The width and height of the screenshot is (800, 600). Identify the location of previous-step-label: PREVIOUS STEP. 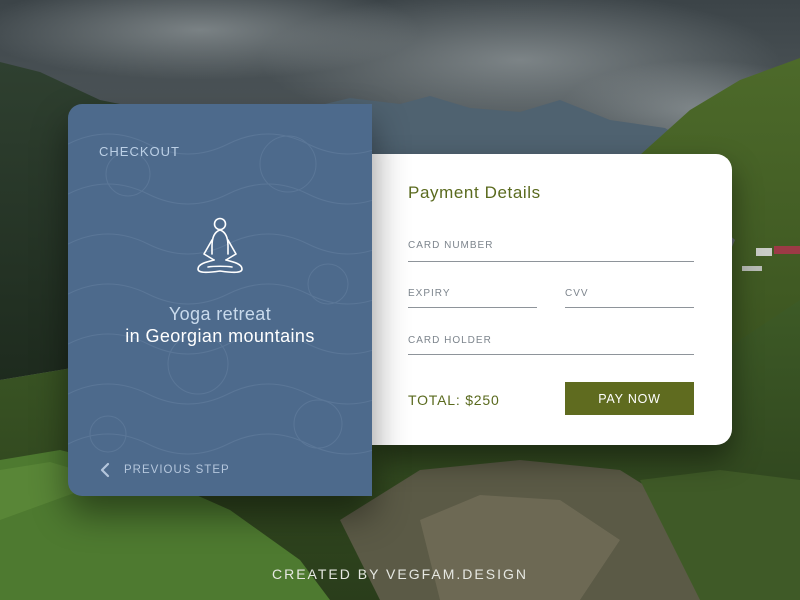
(177, 470).